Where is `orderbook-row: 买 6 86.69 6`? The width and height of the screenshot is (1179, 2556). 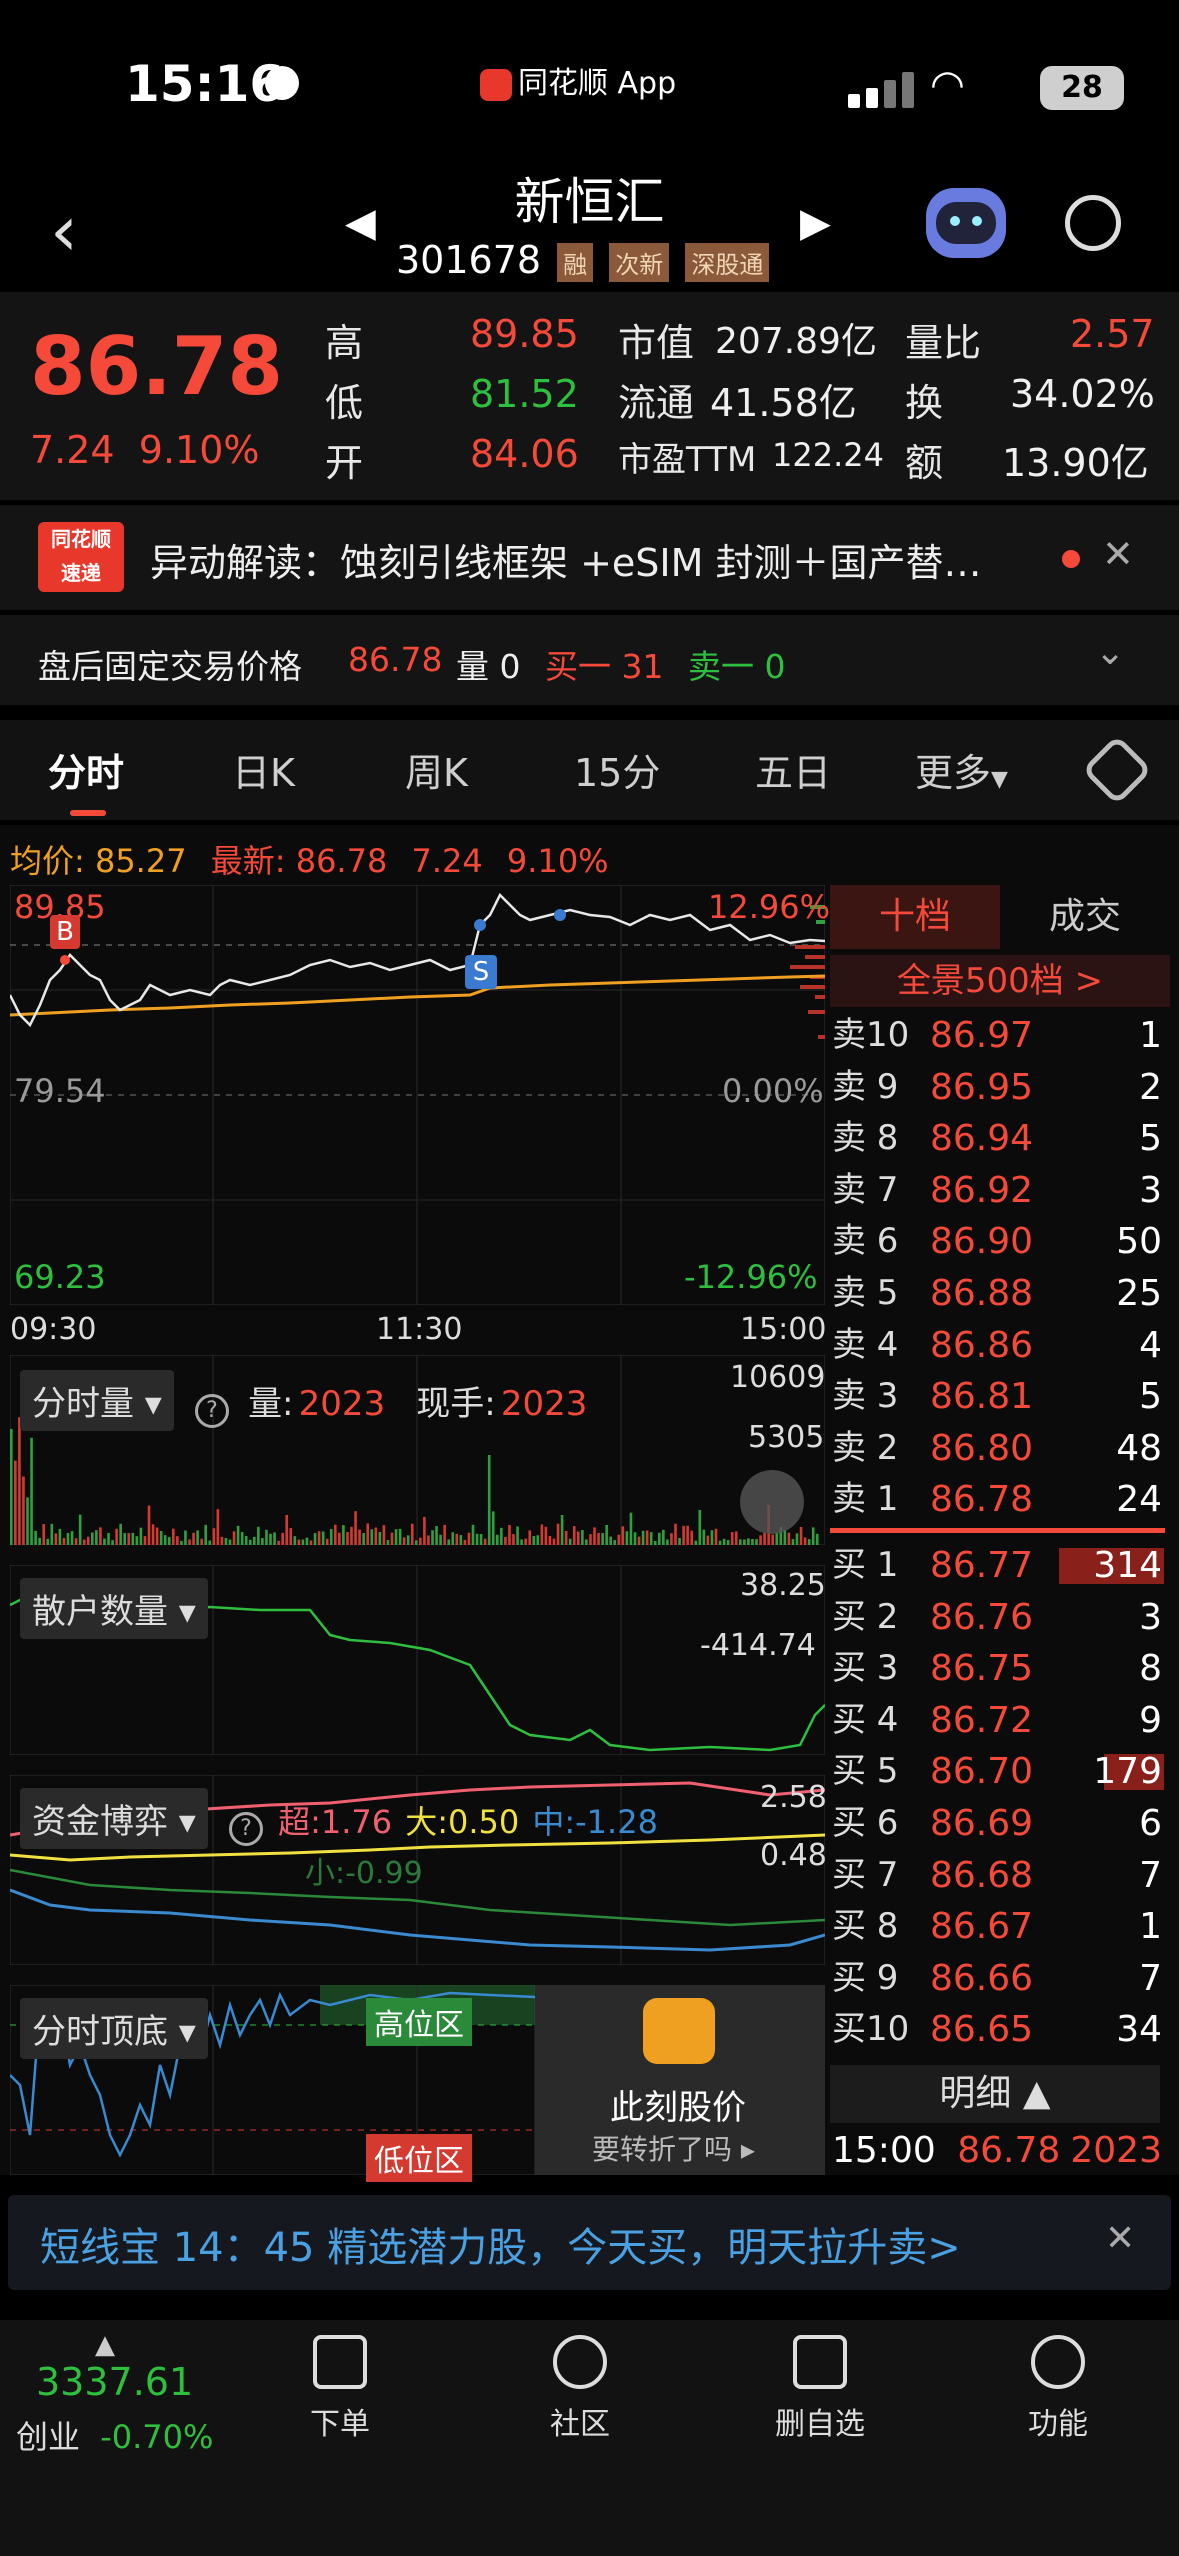 orderbook-row: 买 6 86.69 6 is located at coordinates (1000, 1824).